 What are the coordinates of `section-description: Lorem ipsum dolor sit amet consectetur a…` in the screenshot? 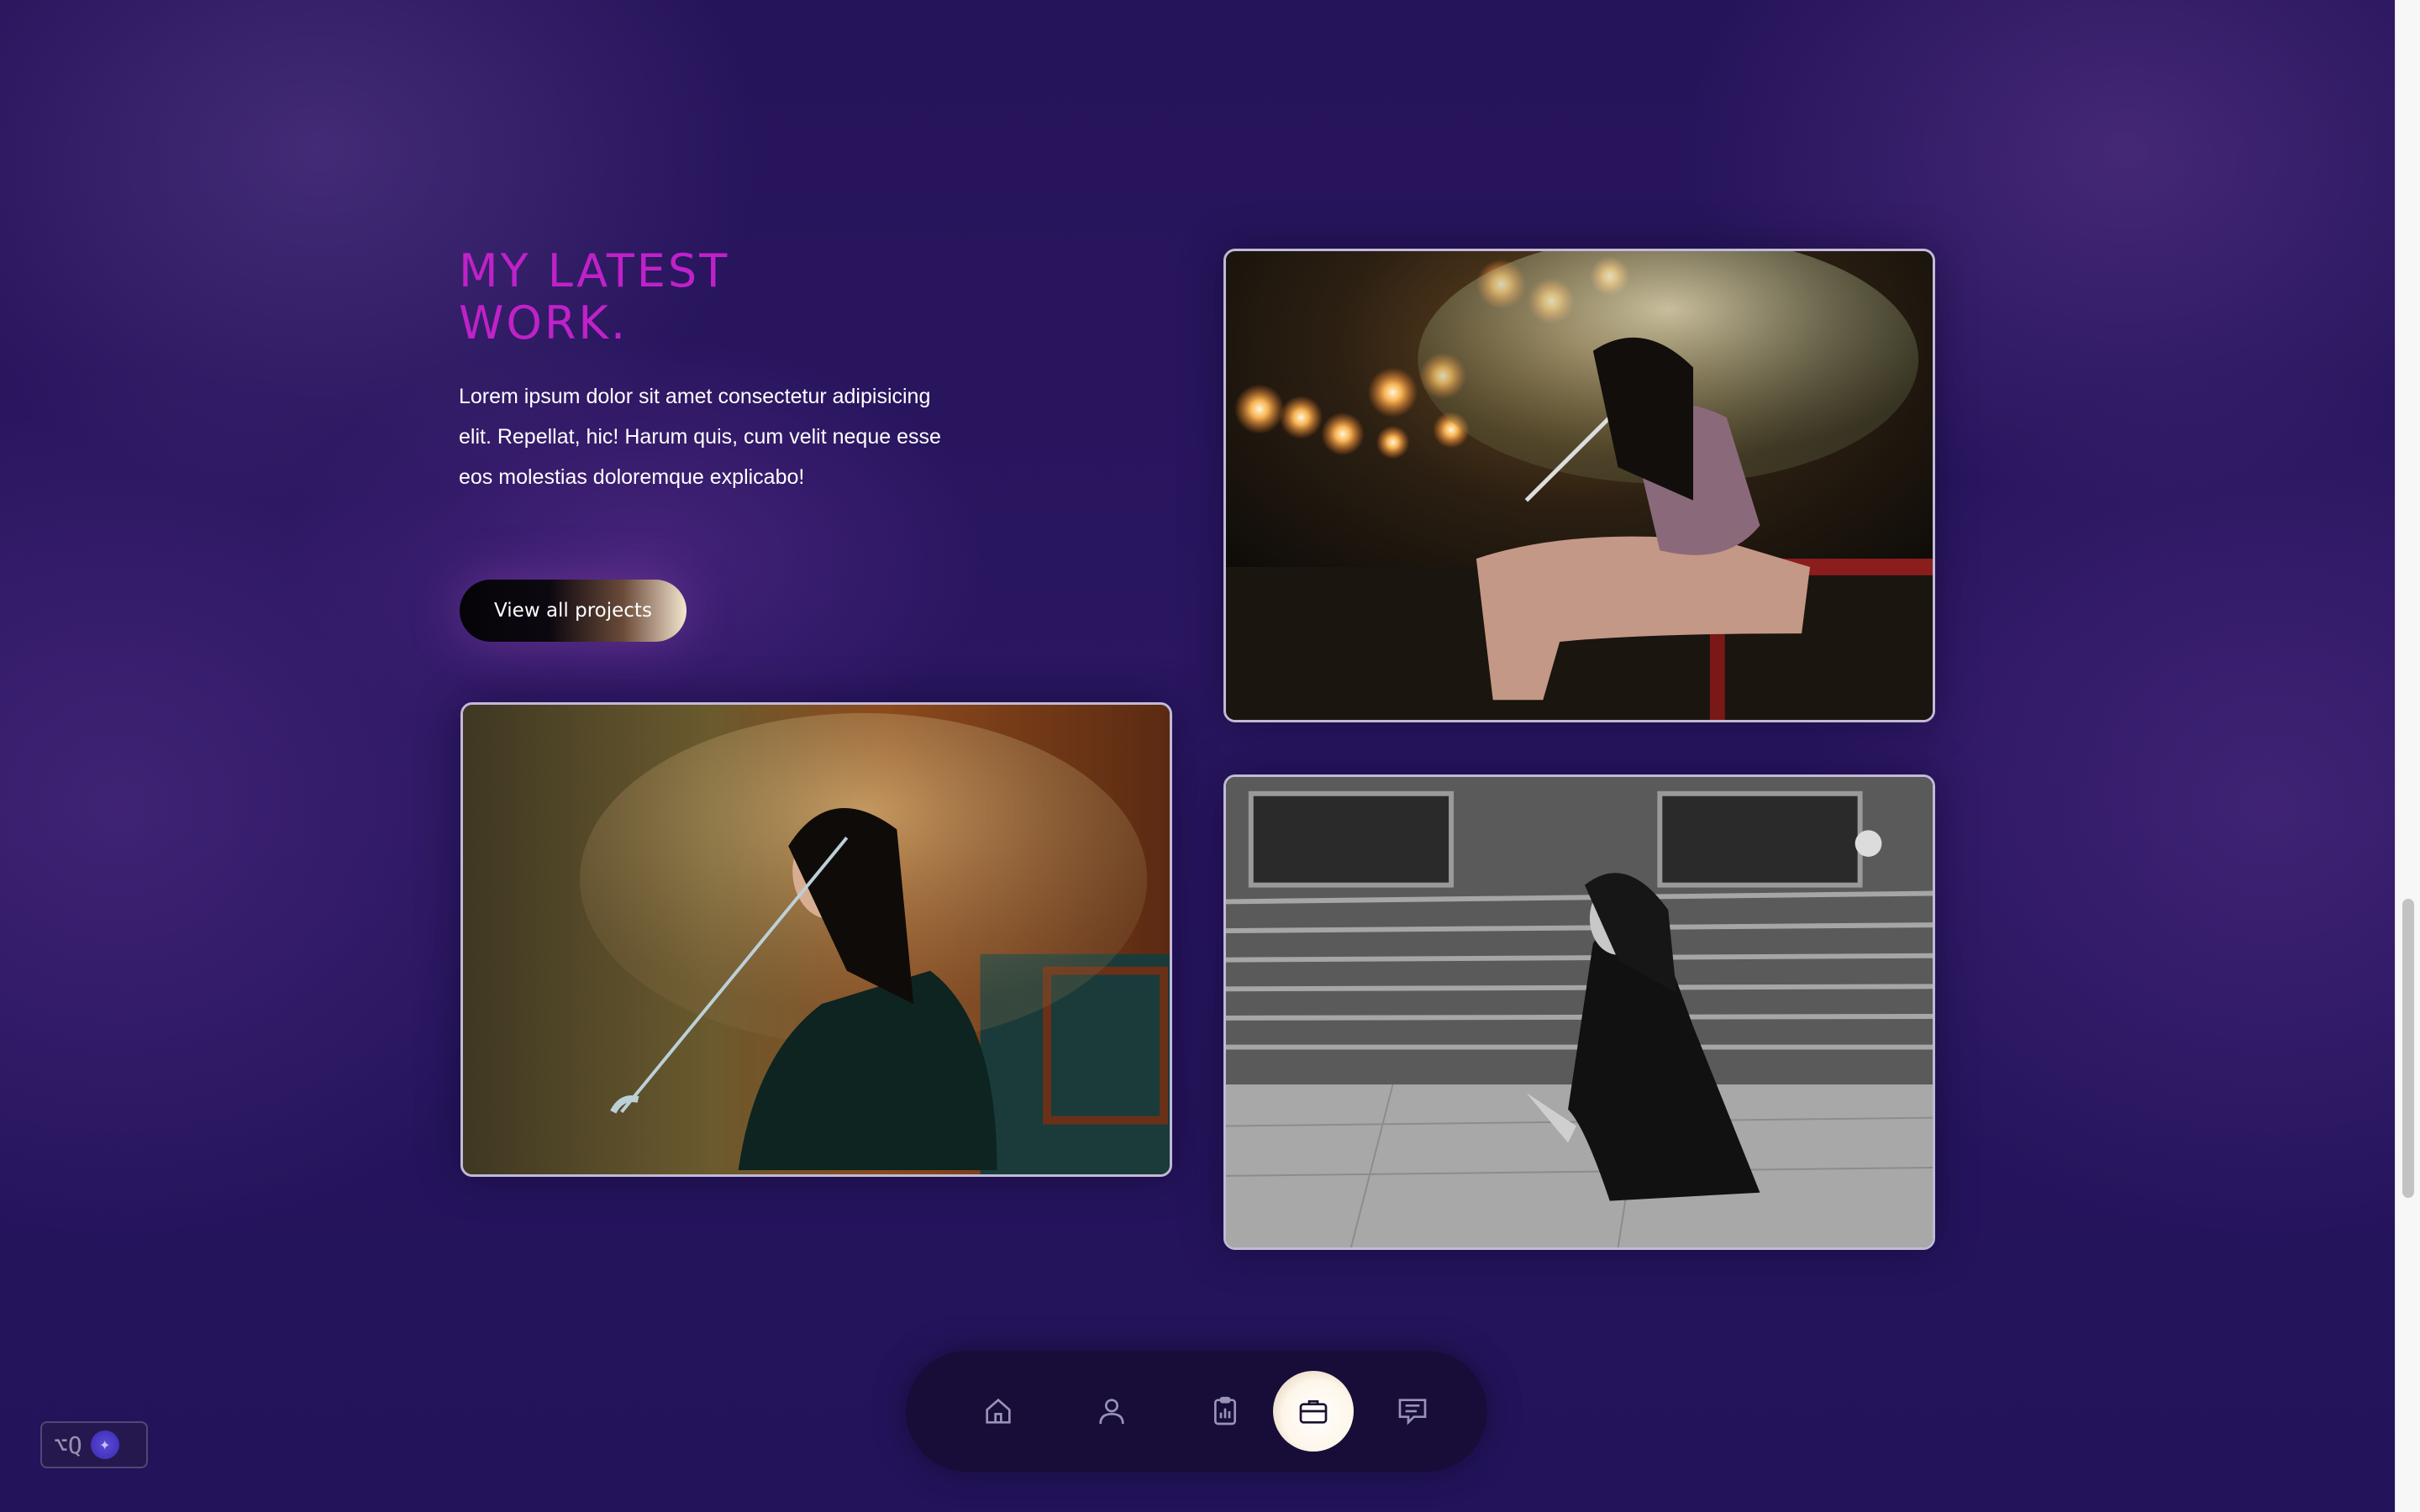 It's located at (700, 437).